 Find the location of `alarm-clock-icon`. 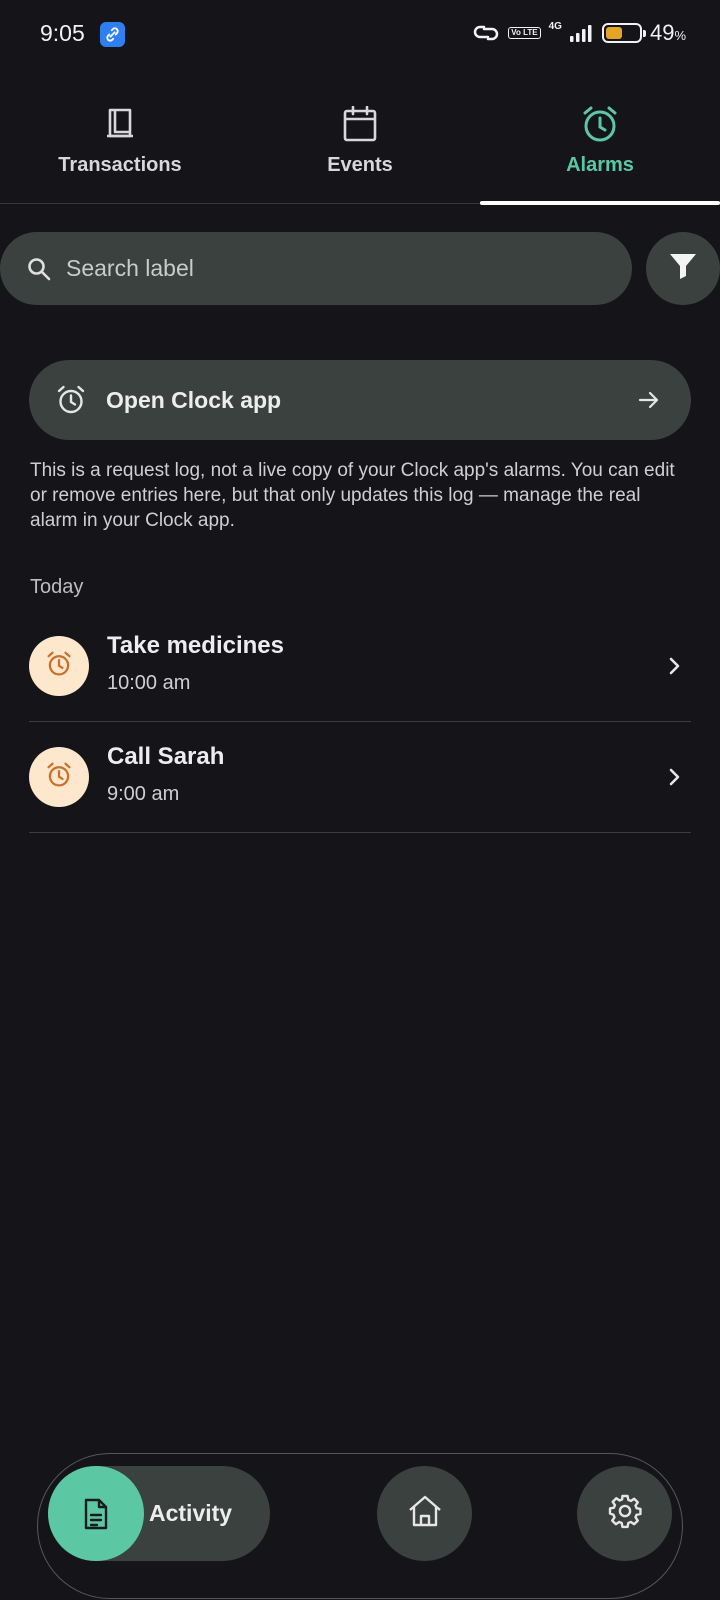

alarm-clock-icon is located at coordinates (71, 400).